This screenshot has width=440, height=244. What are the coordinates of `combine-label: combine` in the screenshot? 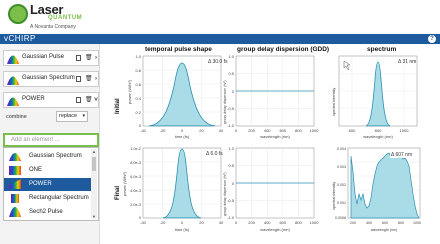 It's located at (16, 117).